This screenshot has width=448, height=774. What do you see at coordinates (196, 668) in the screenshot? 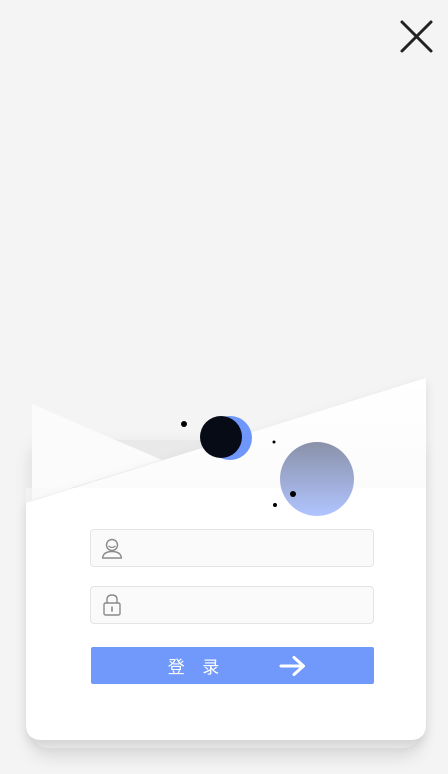
I see `login-button-label: 登 录` at bounding box center [196, 668].